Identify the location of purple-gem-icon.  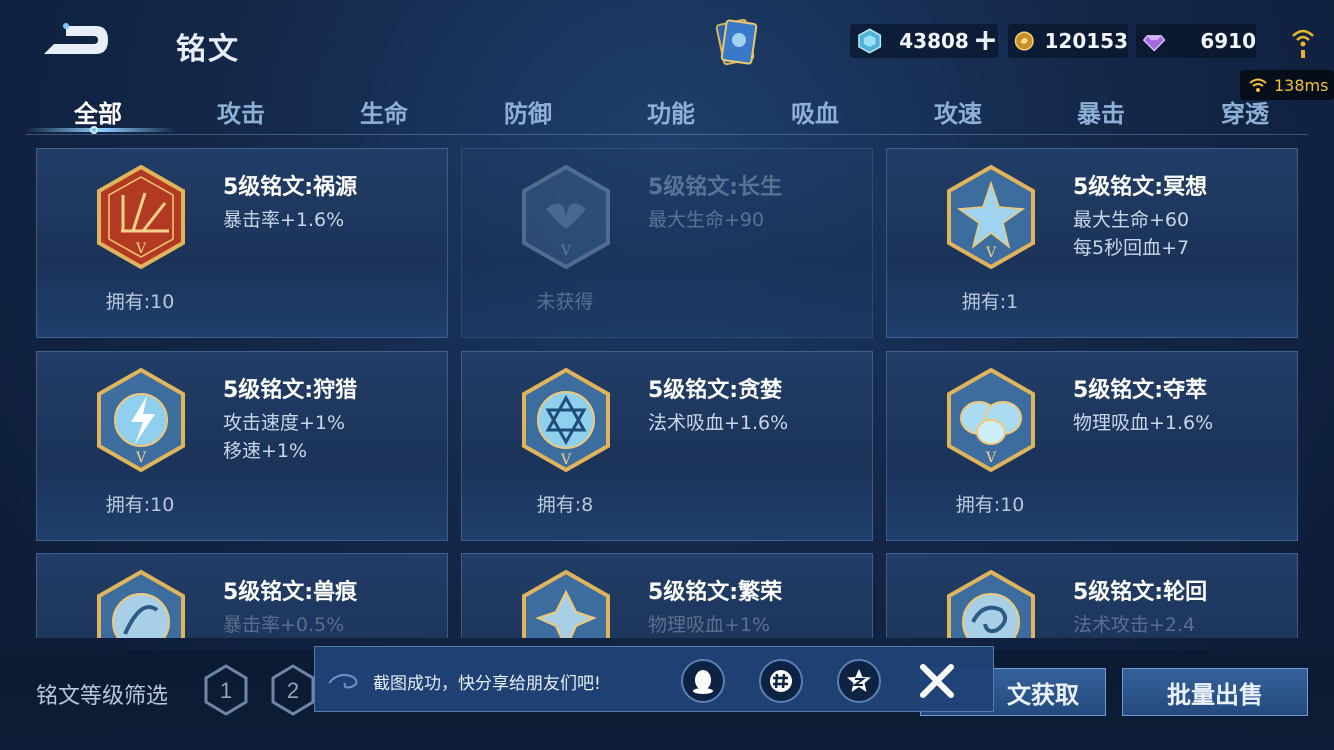
(1154, 43).